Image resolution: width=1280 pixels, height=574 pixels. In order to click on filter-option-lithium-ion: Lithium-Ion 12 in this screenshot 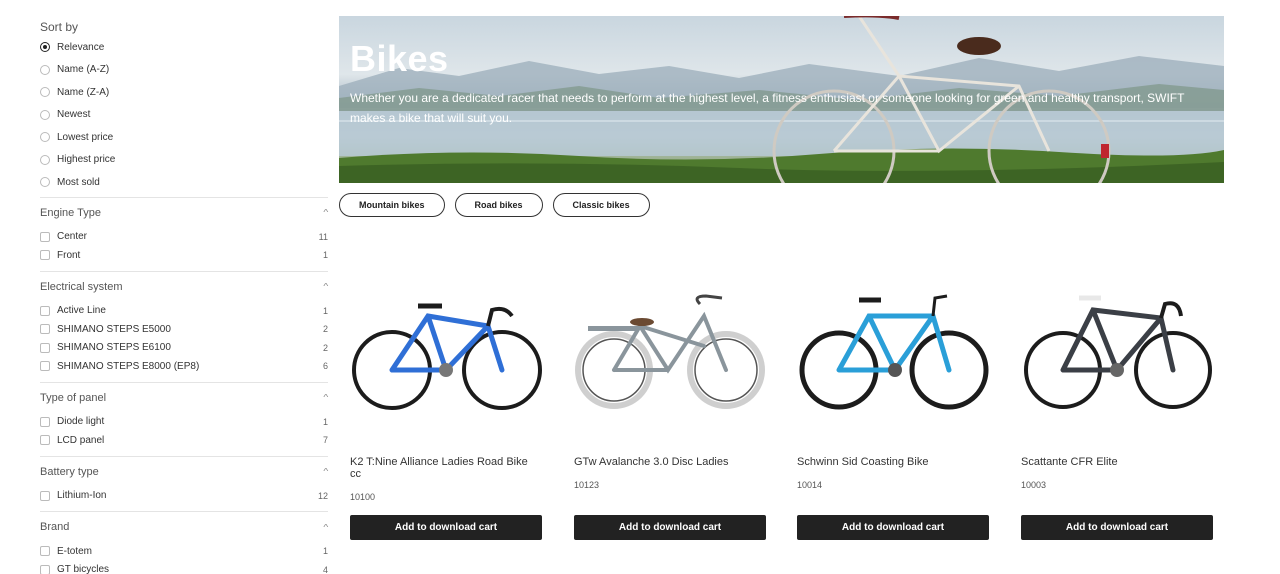, I will do `click(184, 496)`.